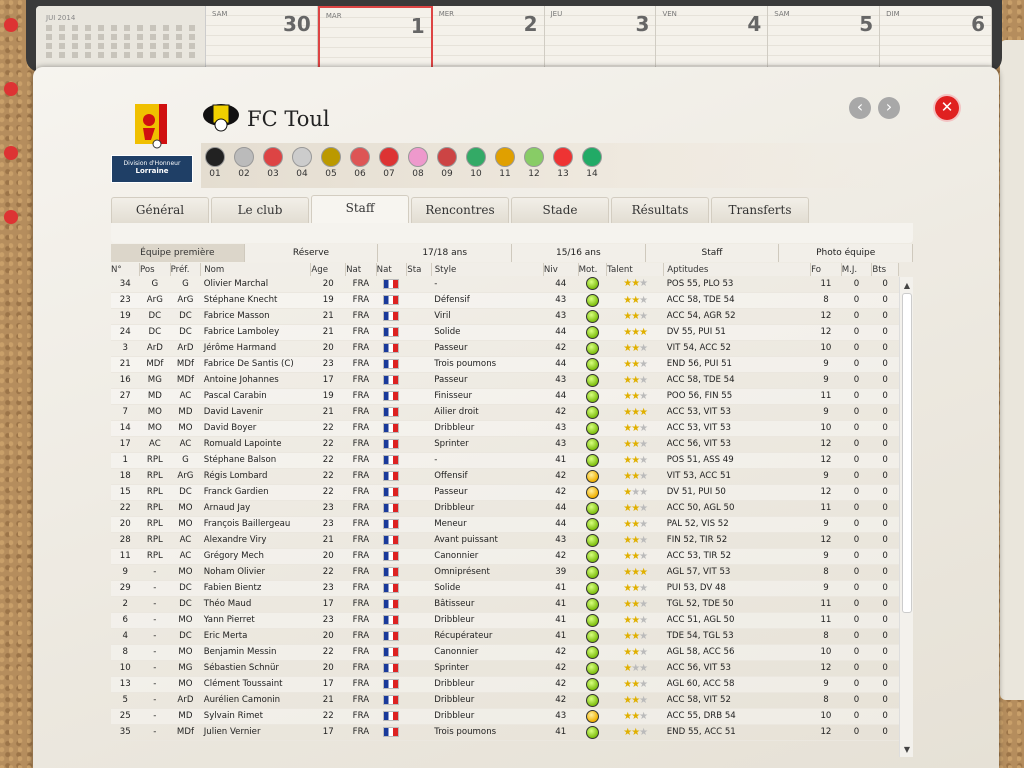 The image size is (1024, 768). I want to click on tab-1: Le club, so click(260, 210).